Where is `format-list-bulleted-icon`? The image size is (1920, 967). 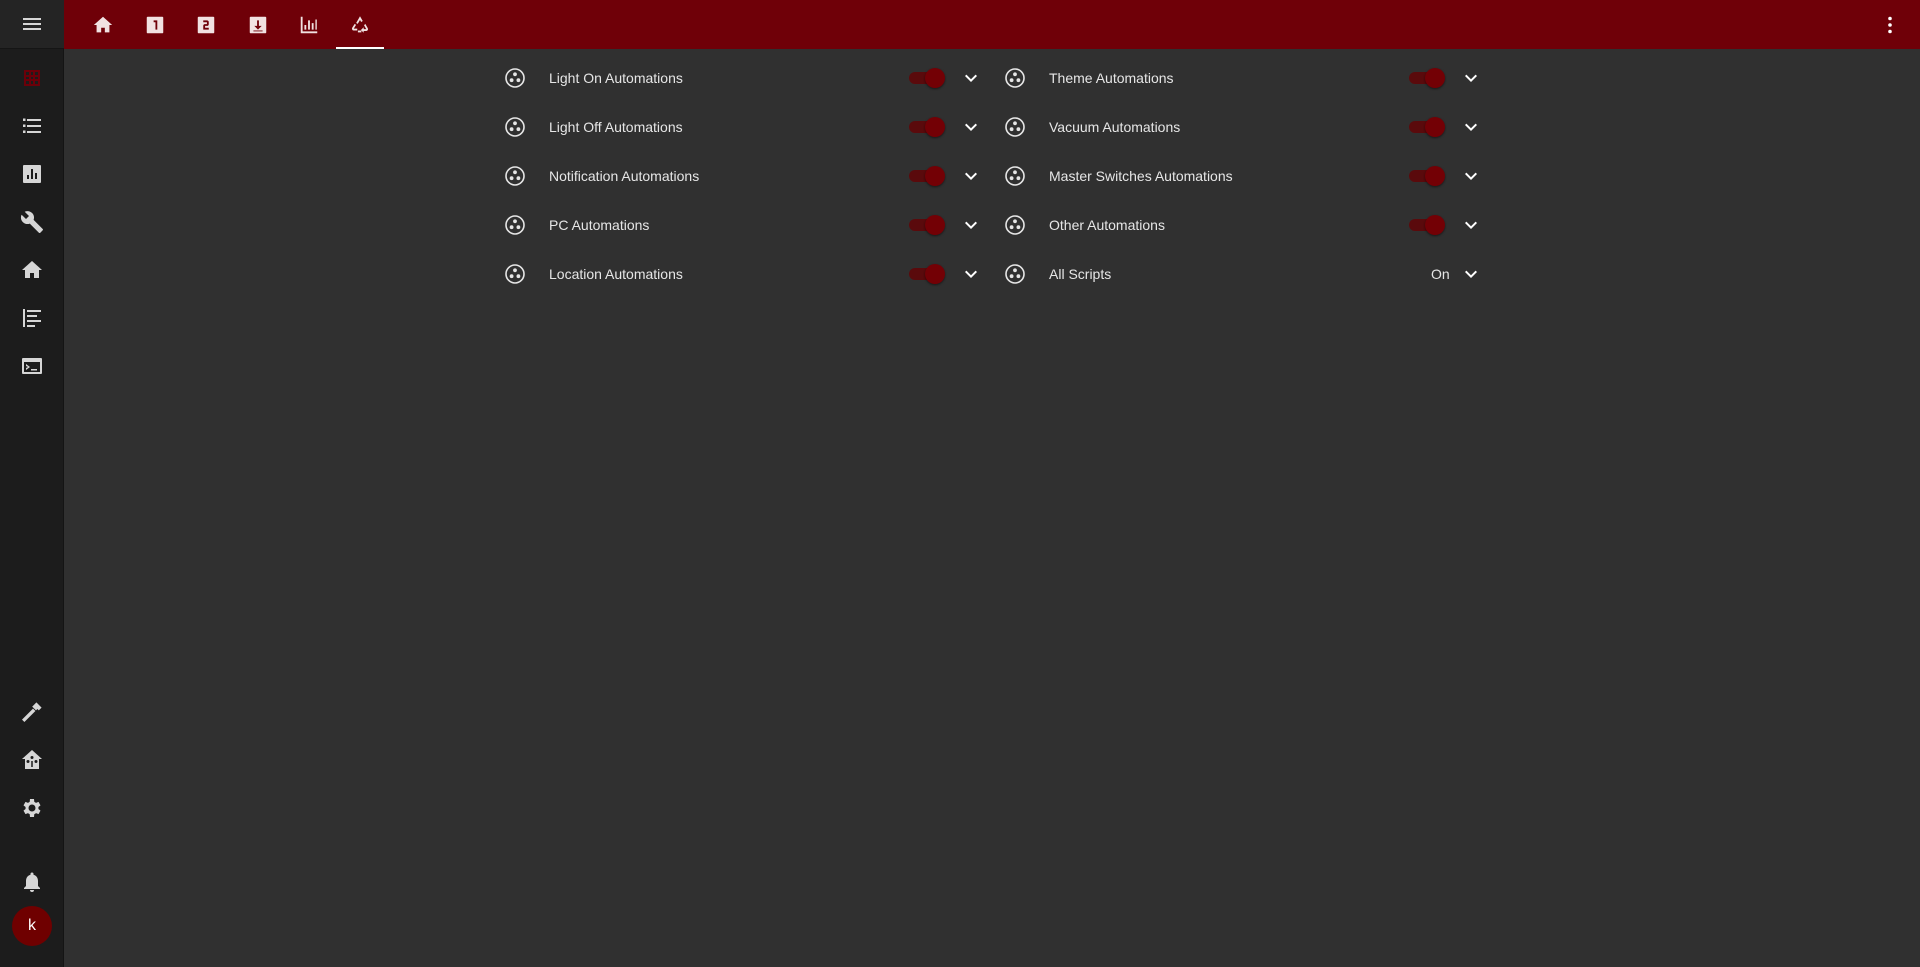
format-list-bulleted-icon is located at coordinates (32, 125).